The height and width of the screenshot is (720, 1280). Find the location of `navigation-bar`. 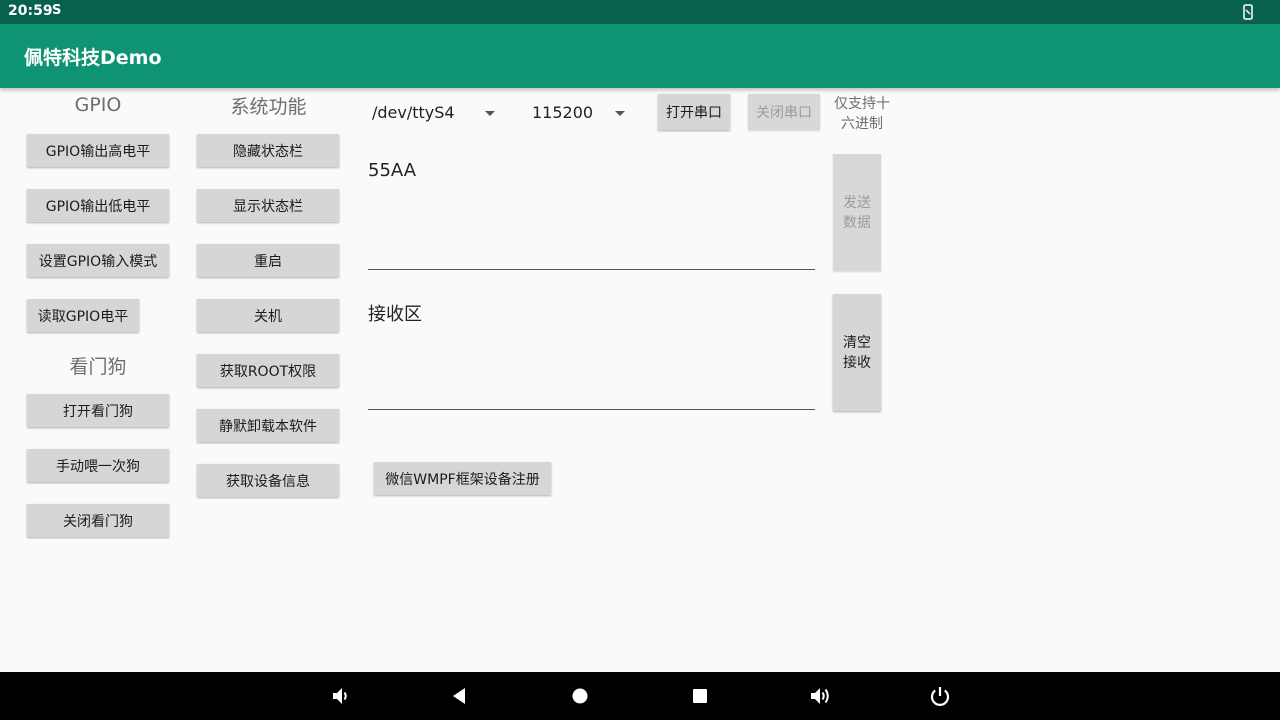

navigation-bar is located at coordinates (640, 696).